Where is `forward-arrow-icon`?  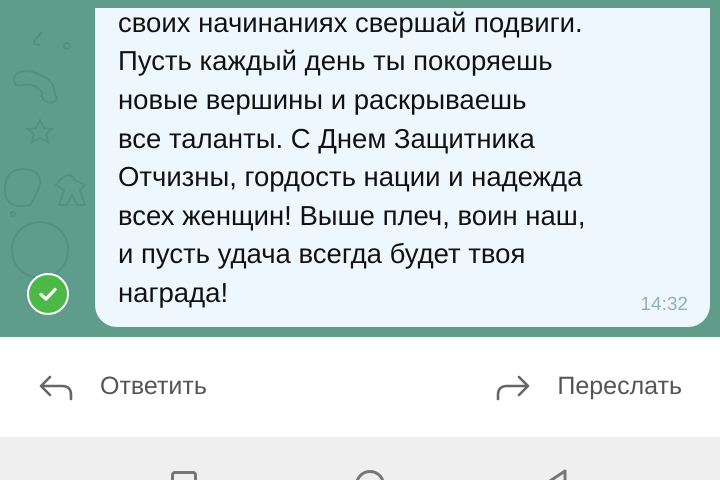
forward-arrow-icon is located at coordinates (513, 387).